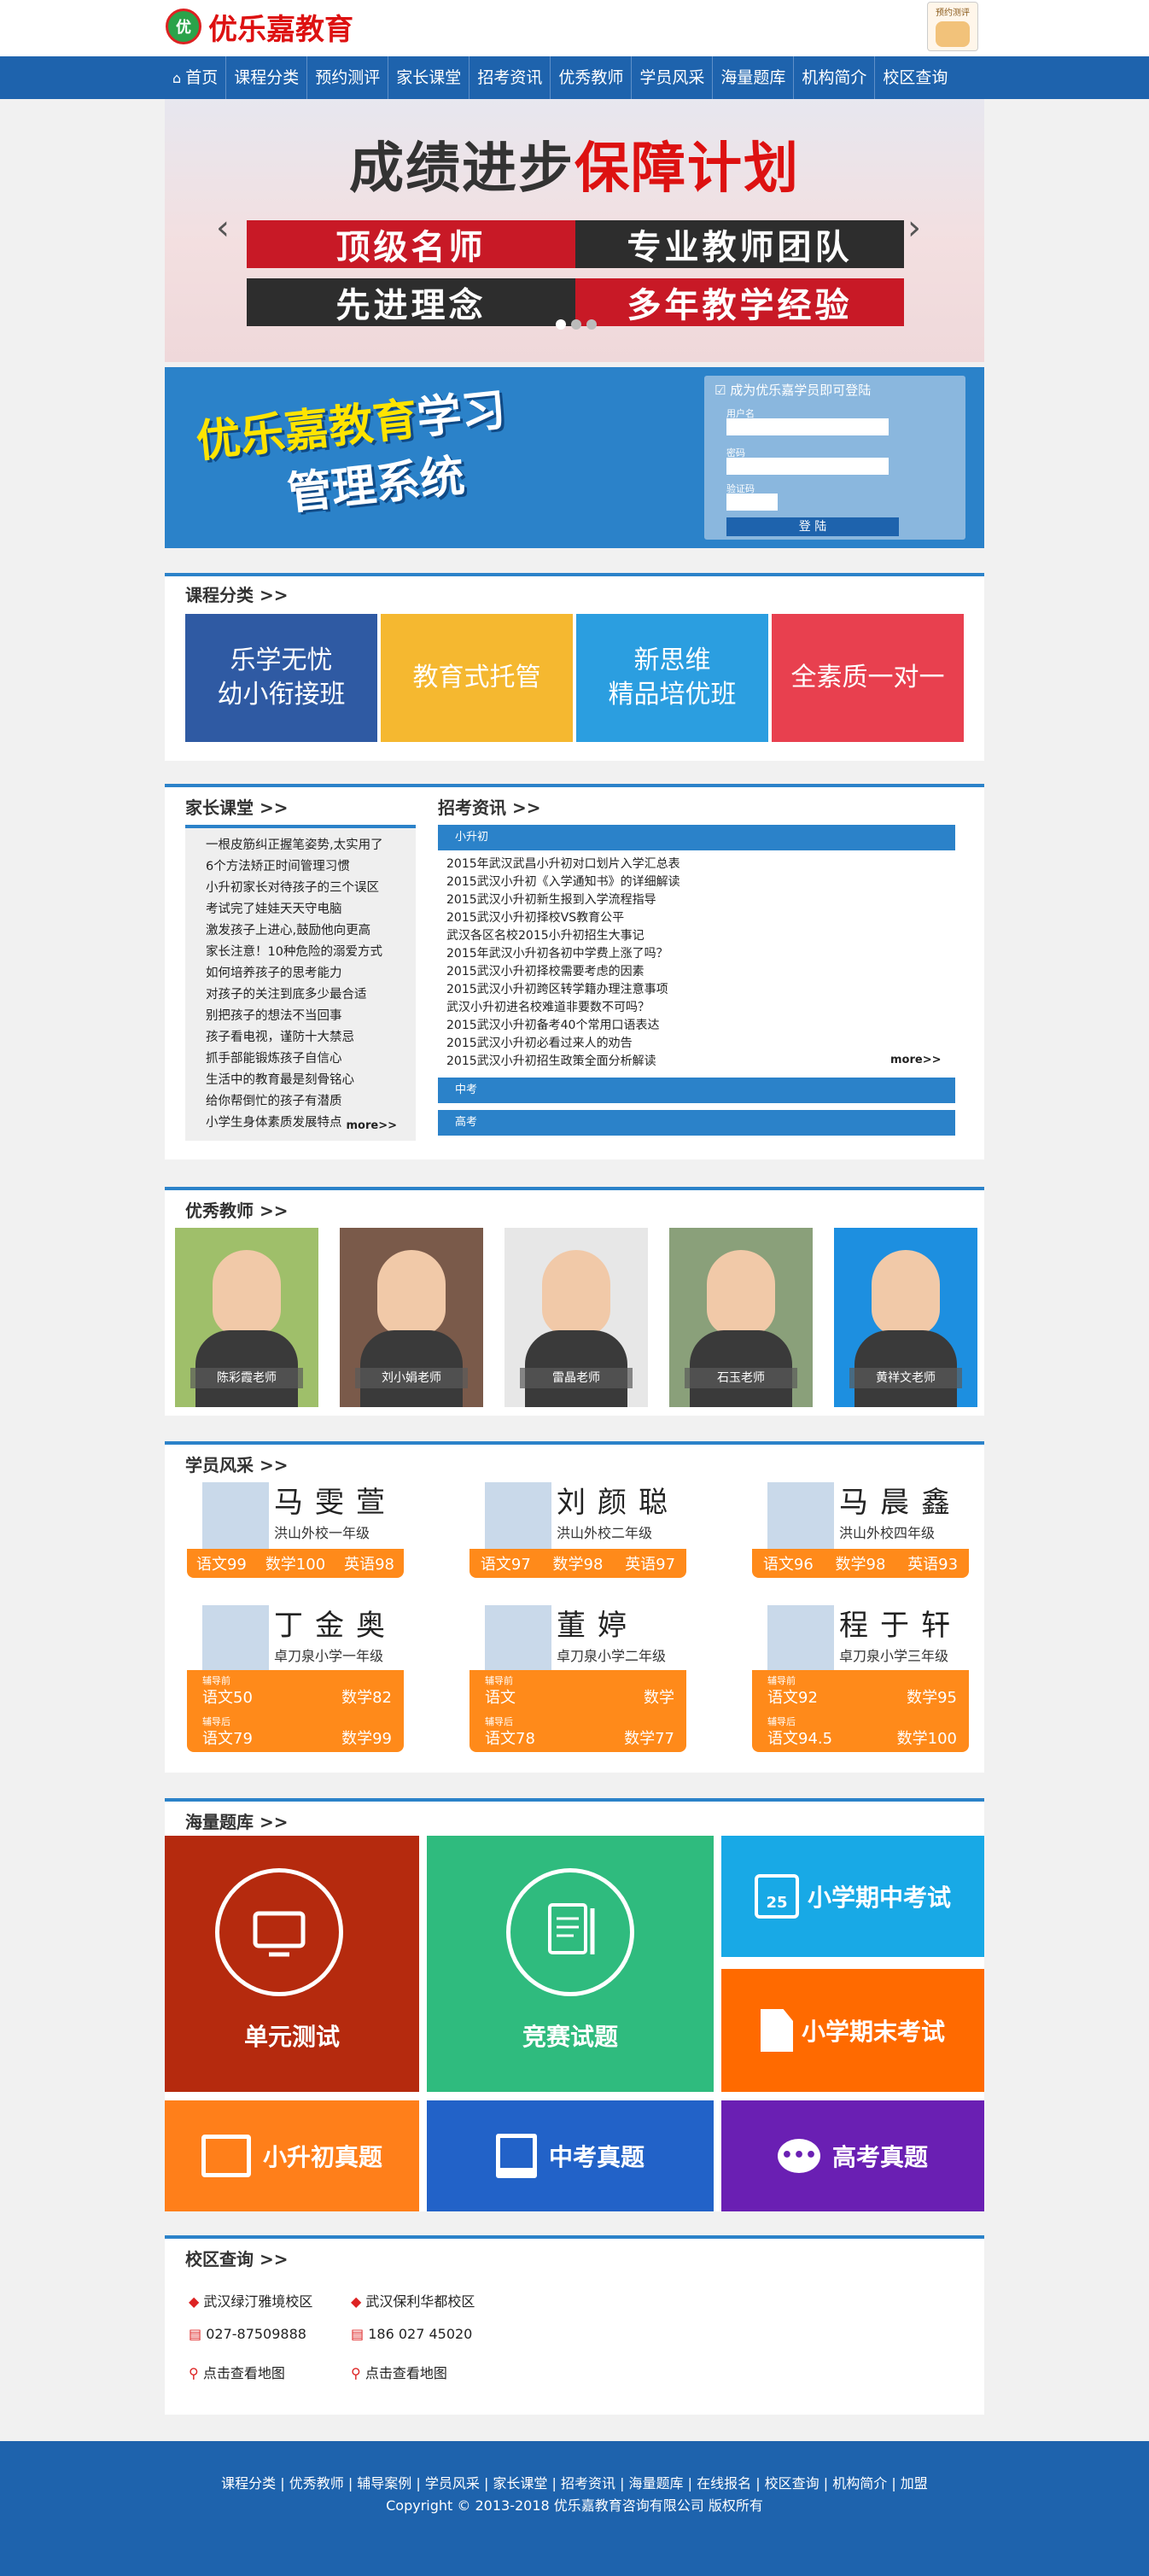  What do you see at coordinates (835, 77) in the screenshot?
I see `nav-about: 机构简介` at bounding box center [835, 77].